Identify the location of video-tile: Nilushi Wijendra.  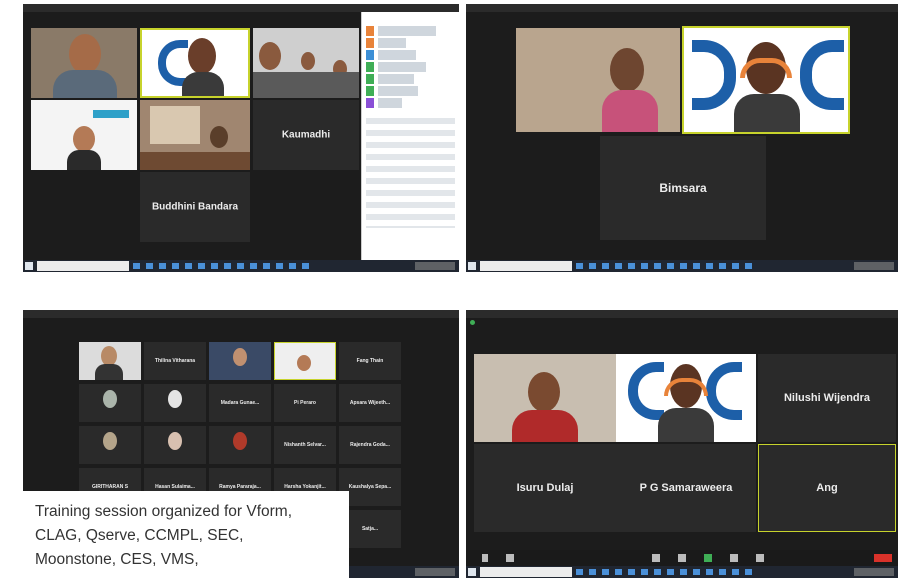
(827, 398).